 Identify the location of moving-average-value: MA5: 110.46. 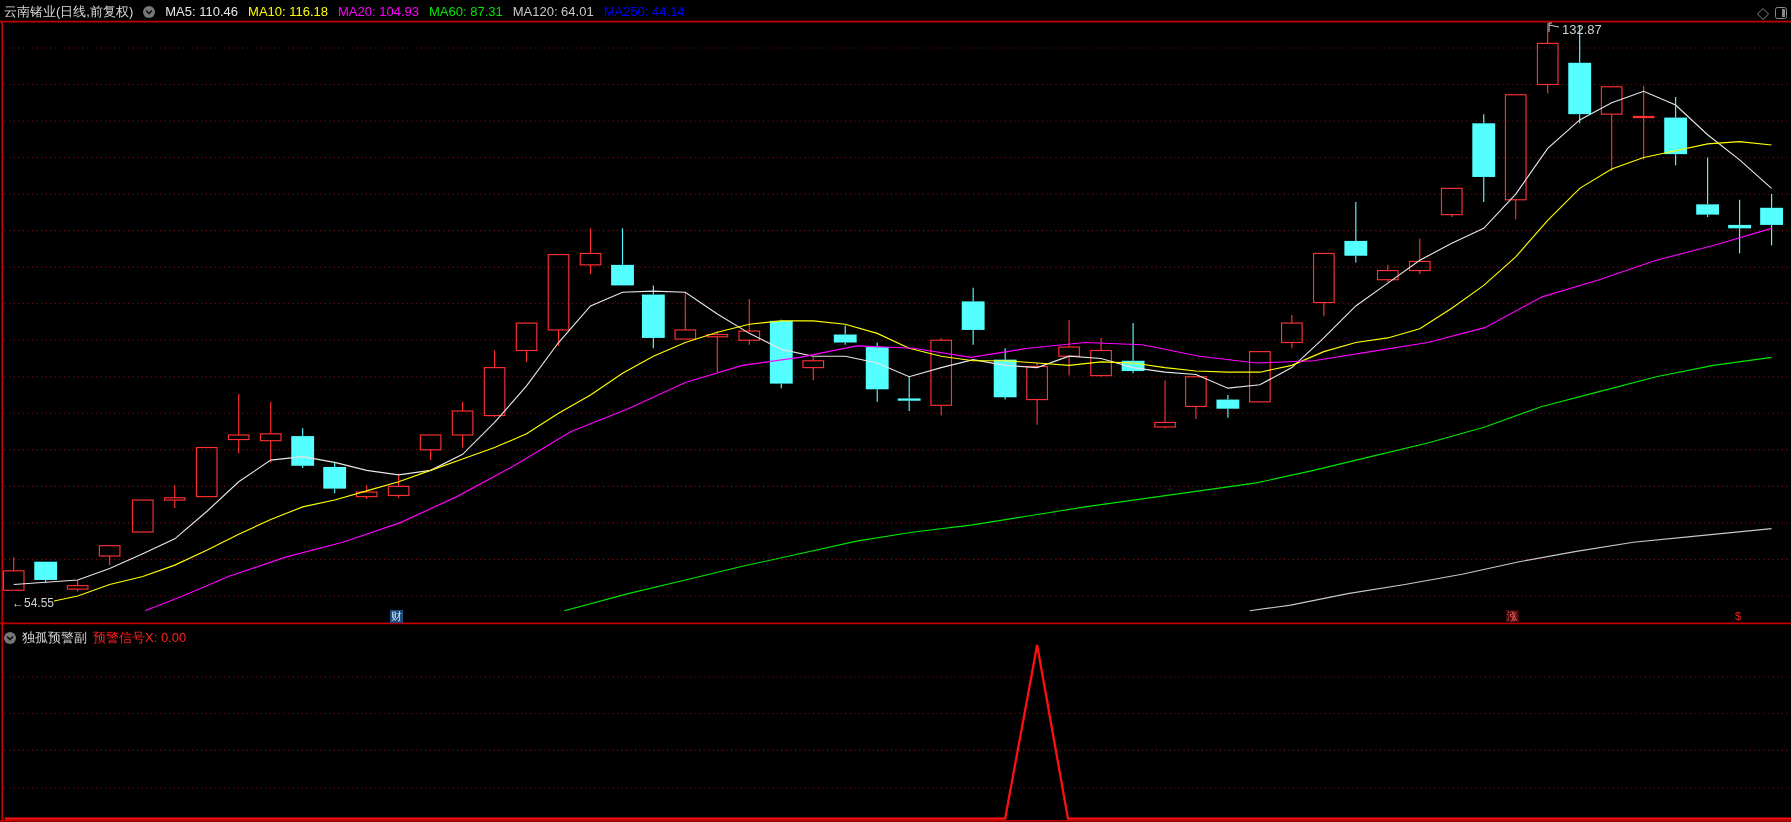
(202, 12).